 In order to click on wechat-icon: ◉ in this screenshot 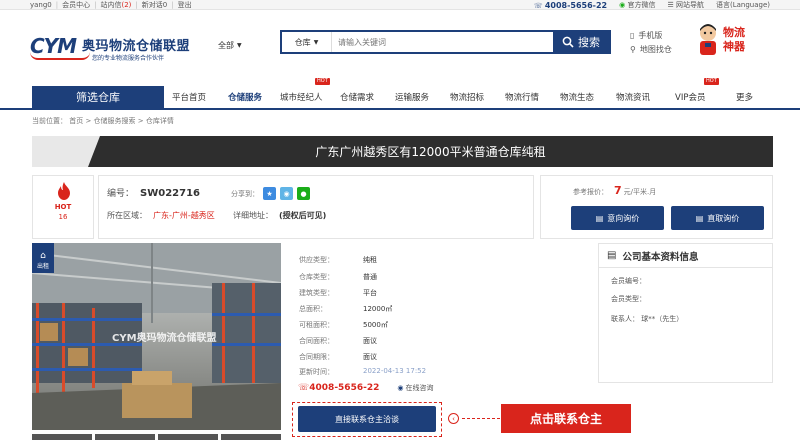, I will do `click(622, 5)`.